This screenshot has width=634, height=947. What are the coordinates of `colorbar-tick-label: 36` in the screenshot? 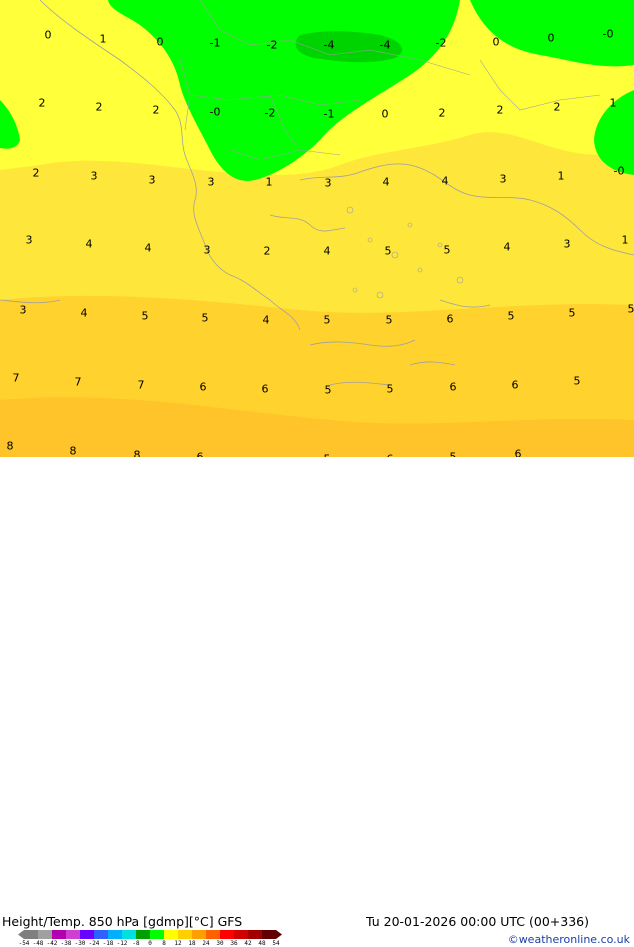 It's located at (233, 944).